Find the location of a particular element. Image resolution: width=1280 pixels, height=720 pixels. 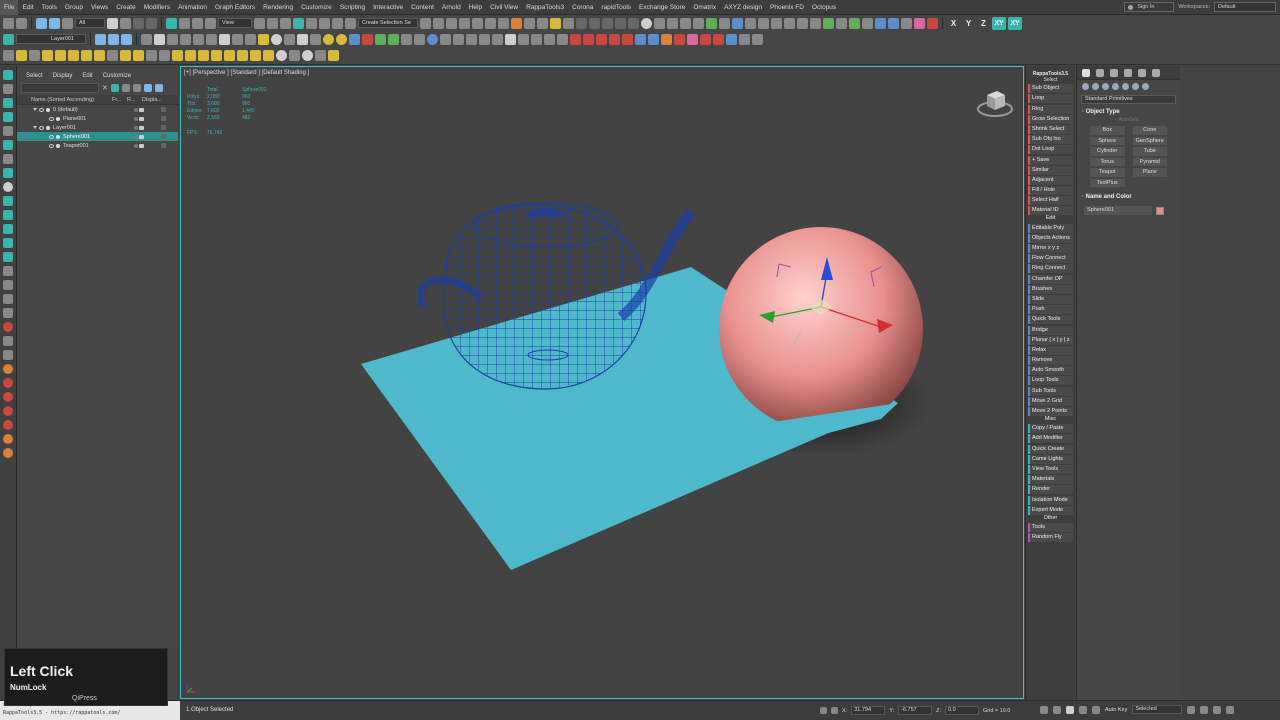

explorer-row: Plane001 is located at coordinates (97, 118).